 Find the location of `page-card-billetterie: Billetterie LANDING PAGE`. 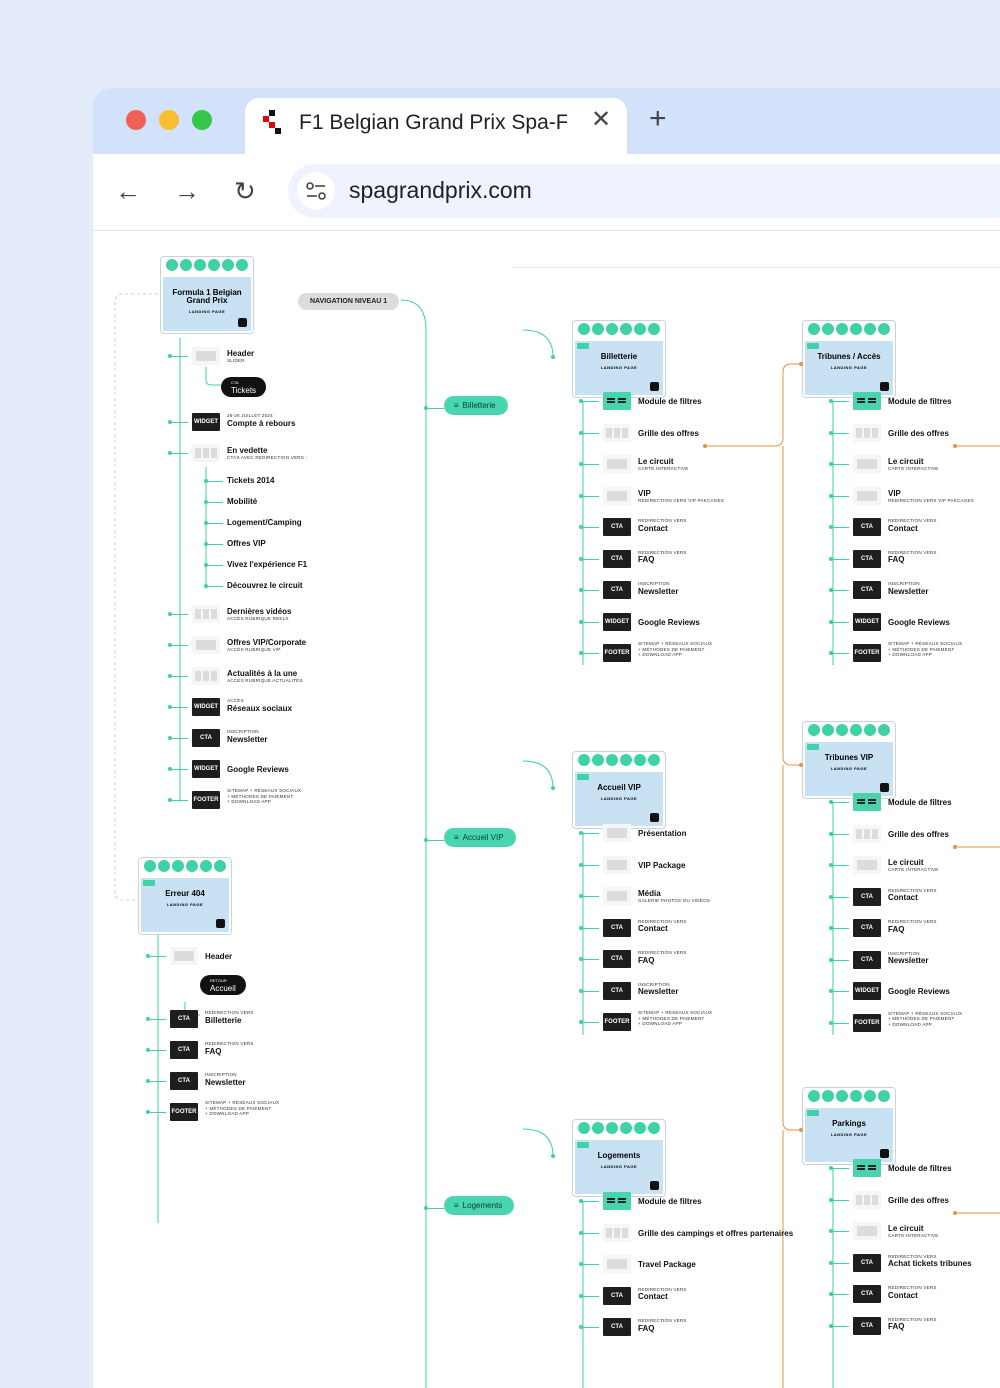

page-card-billetterie: Billetterie LANDING PAGE is located at coordinates (619, 359).